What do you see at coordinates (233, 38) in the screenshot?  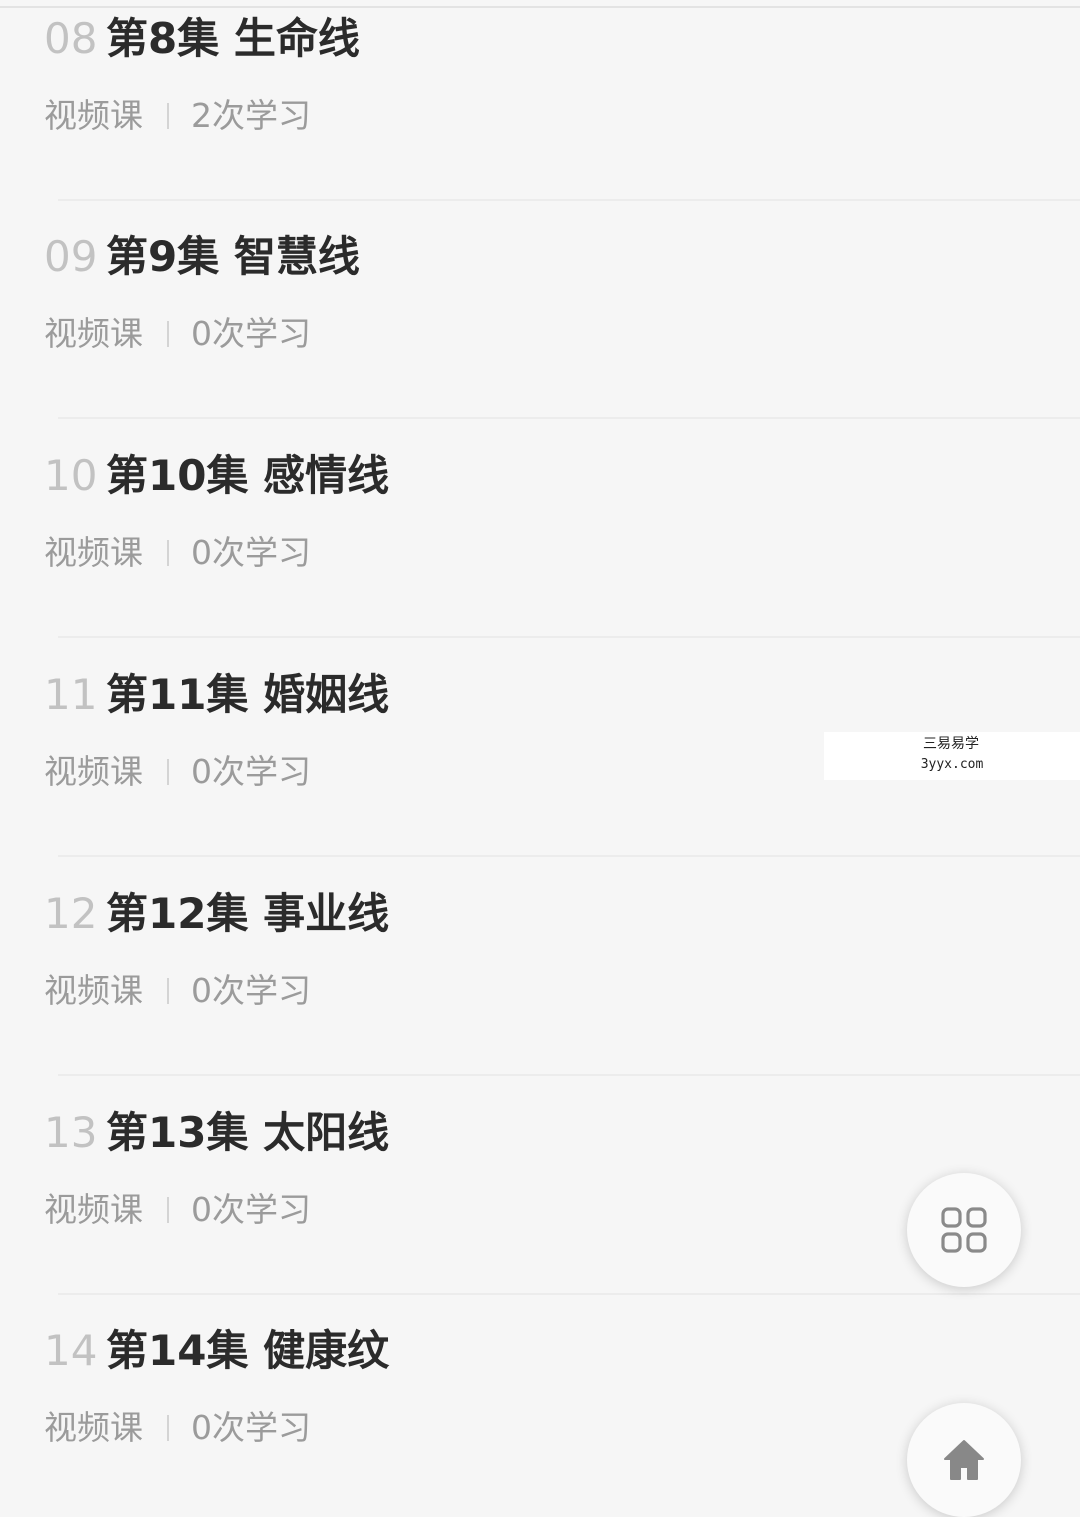 I see `lesson-title: 第8集 生命线` at bounding box center [233, 38].